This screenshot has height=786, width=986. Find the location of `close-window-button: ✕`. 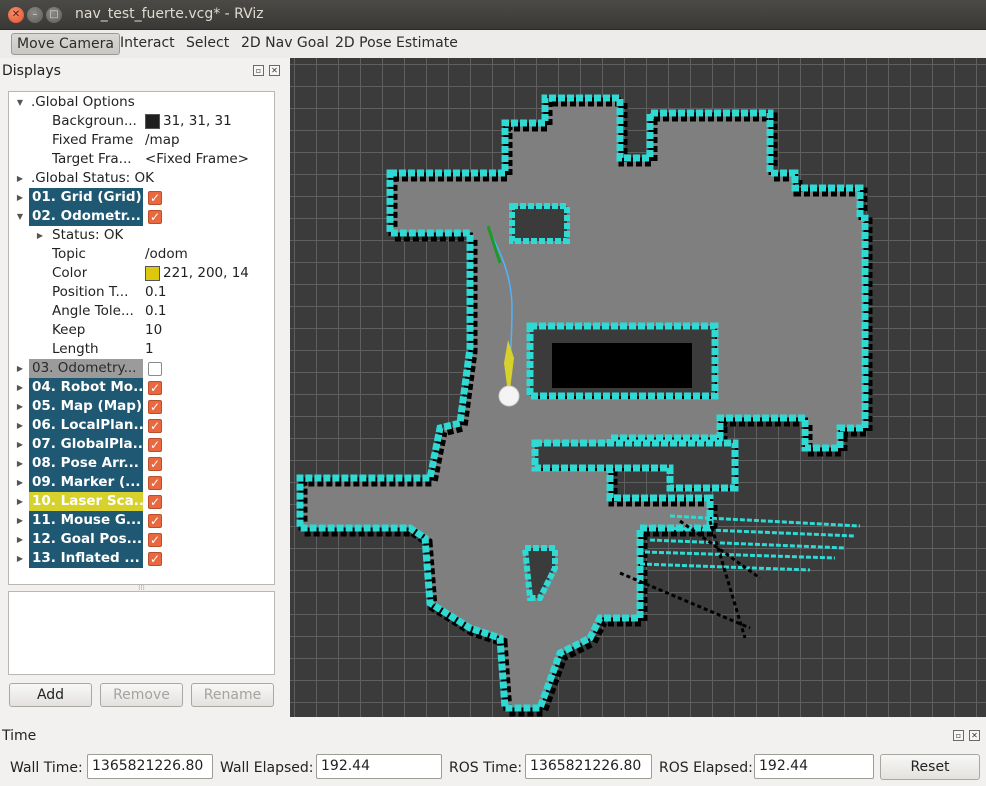

close-window-button: ✕ is located at coordinates (16, 15).